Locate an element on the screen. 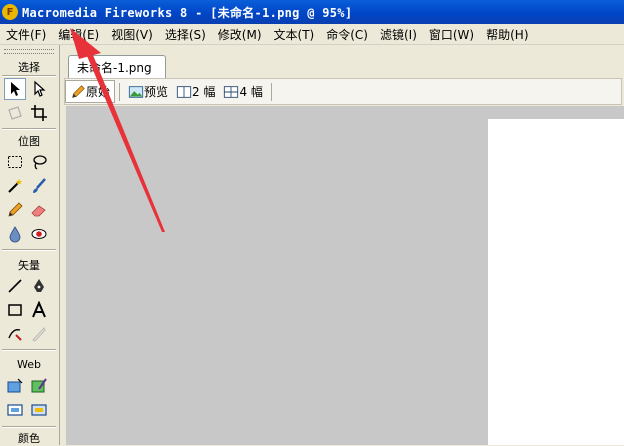 This screenshot has height=446, width=624. menu-edit: 编辑(E) is located at coordinates (78, 34).